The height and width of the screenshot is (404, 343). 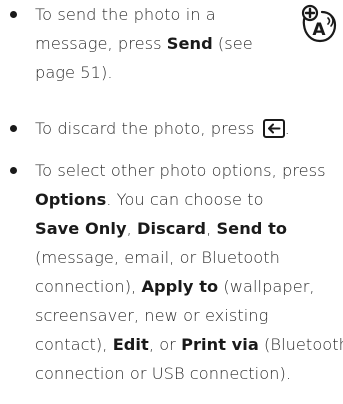 What do you see at coordinates (172, 228) in the screenshot?
I see `key-term: Discard` at bounding box center [172, 228].